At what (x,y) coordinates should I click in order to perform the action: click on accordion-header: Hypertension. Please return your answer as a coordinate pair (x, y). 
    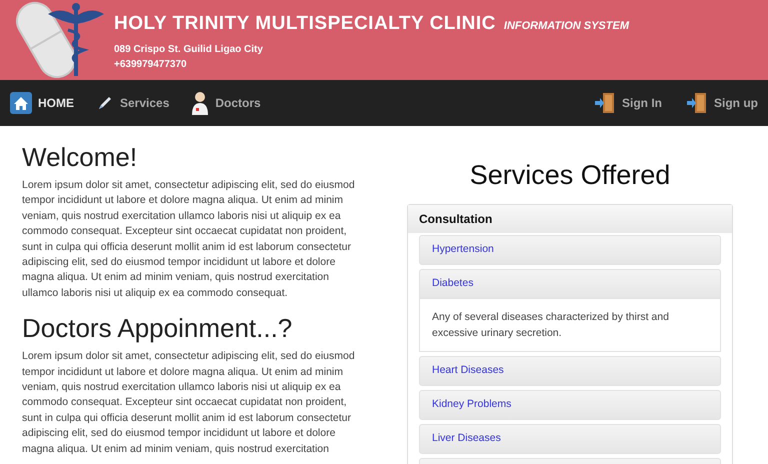
    Looking at the image, I should click on (570, 249).